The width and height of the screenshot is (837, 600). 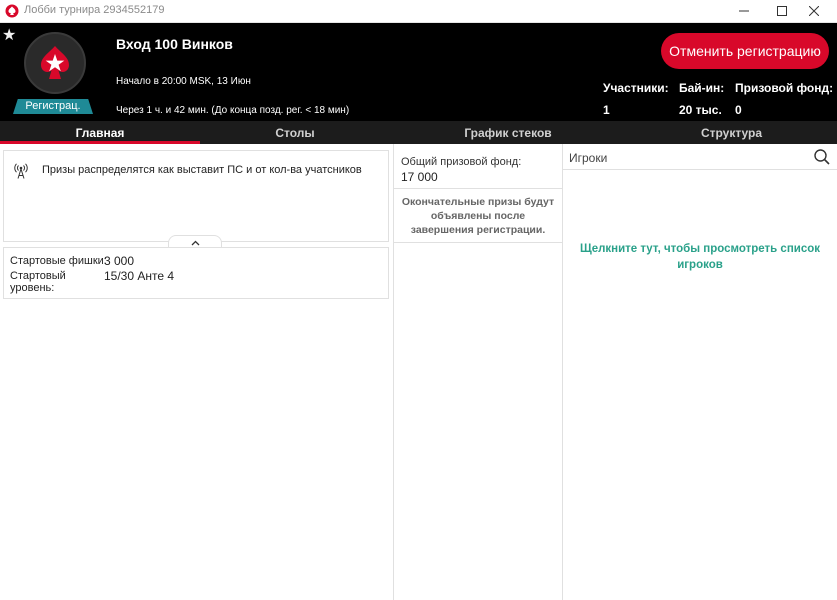 What do you see at coordinates (183, 81) in the screenshot?
I see `start-time: Начало в 20:00 MSK, 13 Июн` at bounding box center [183, 81].